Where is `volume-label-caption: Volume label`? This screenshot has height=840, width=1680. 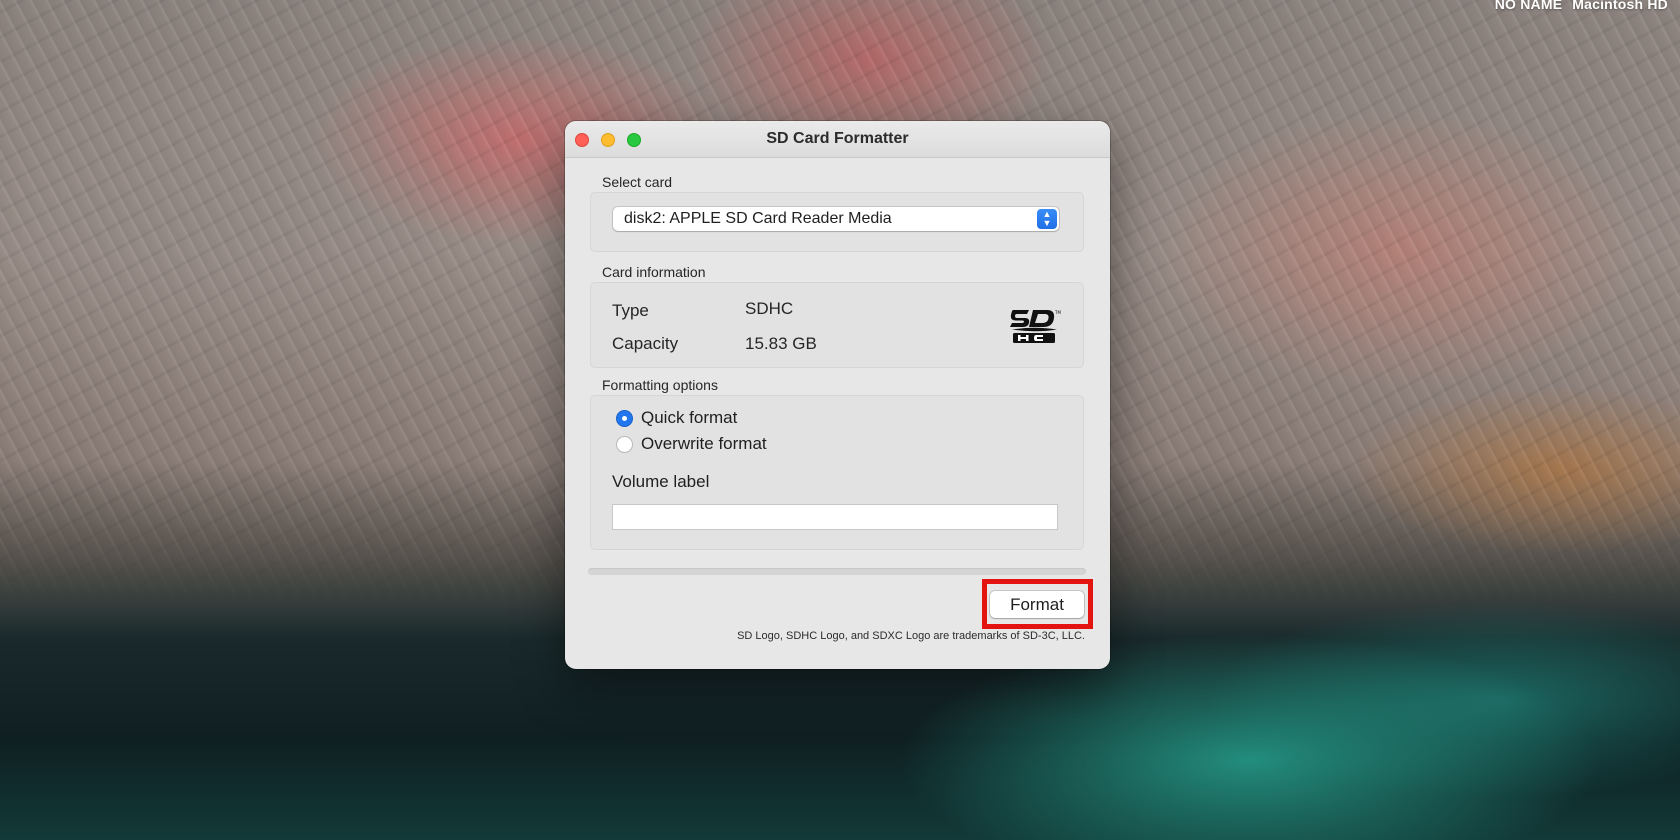 volume-label-caption: Volume label is located at coordinates (661, 481).